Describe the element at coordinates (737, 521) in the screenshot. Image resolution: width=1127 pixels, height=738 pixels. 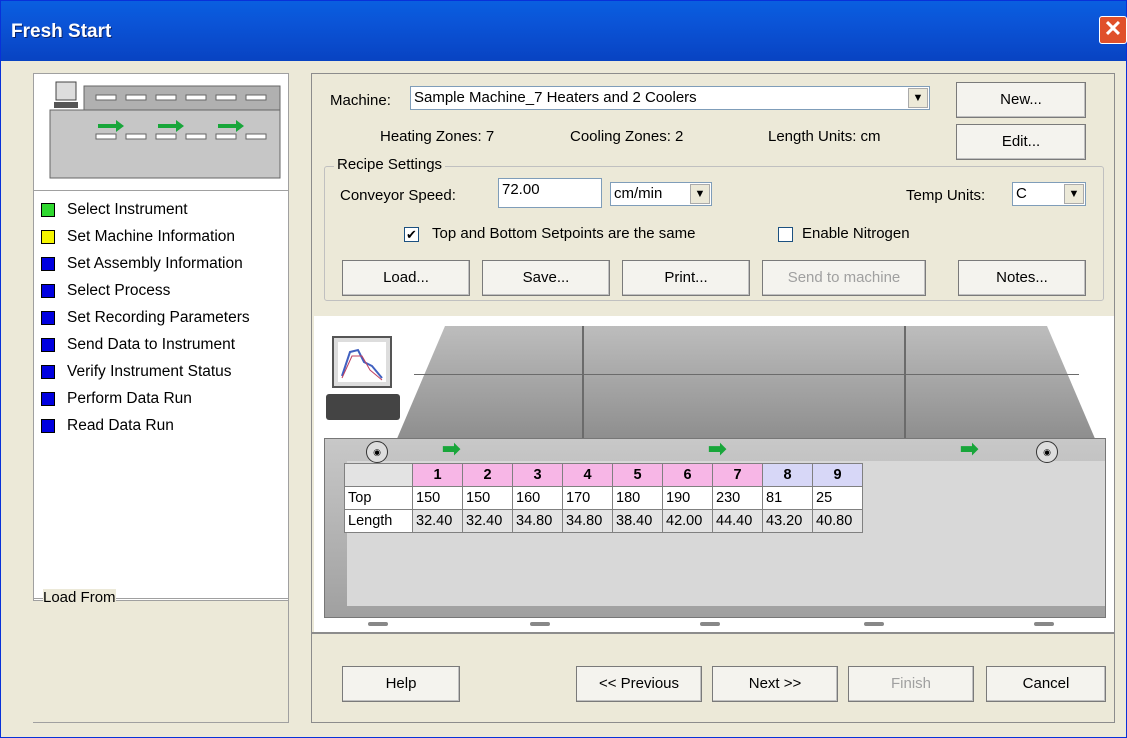
I see `length-cell: 44.40` at that location.